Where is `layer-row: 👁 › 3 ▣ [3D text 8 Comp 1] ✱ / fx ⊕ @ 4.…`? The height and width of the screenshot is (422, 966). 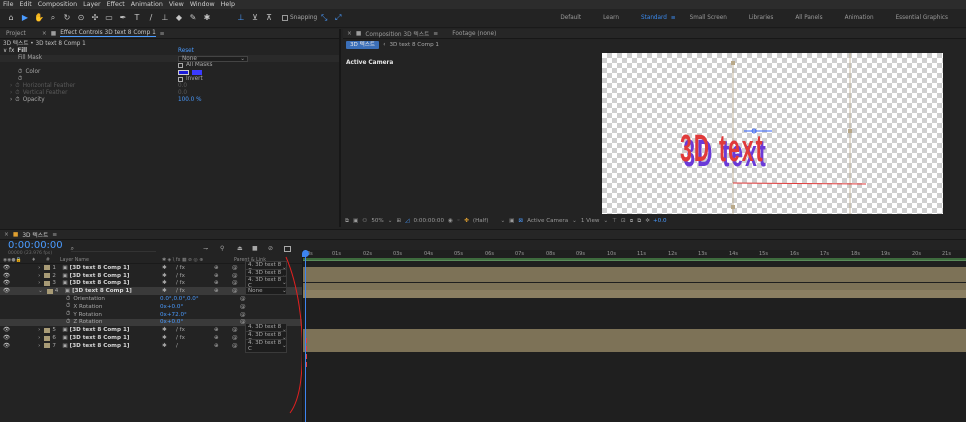 layer-row: 👁 › 3 ▣ [3D text 8 Comp 1] ✱ / fx ⊕ @ 4.… is located at coordinates (151, 283).